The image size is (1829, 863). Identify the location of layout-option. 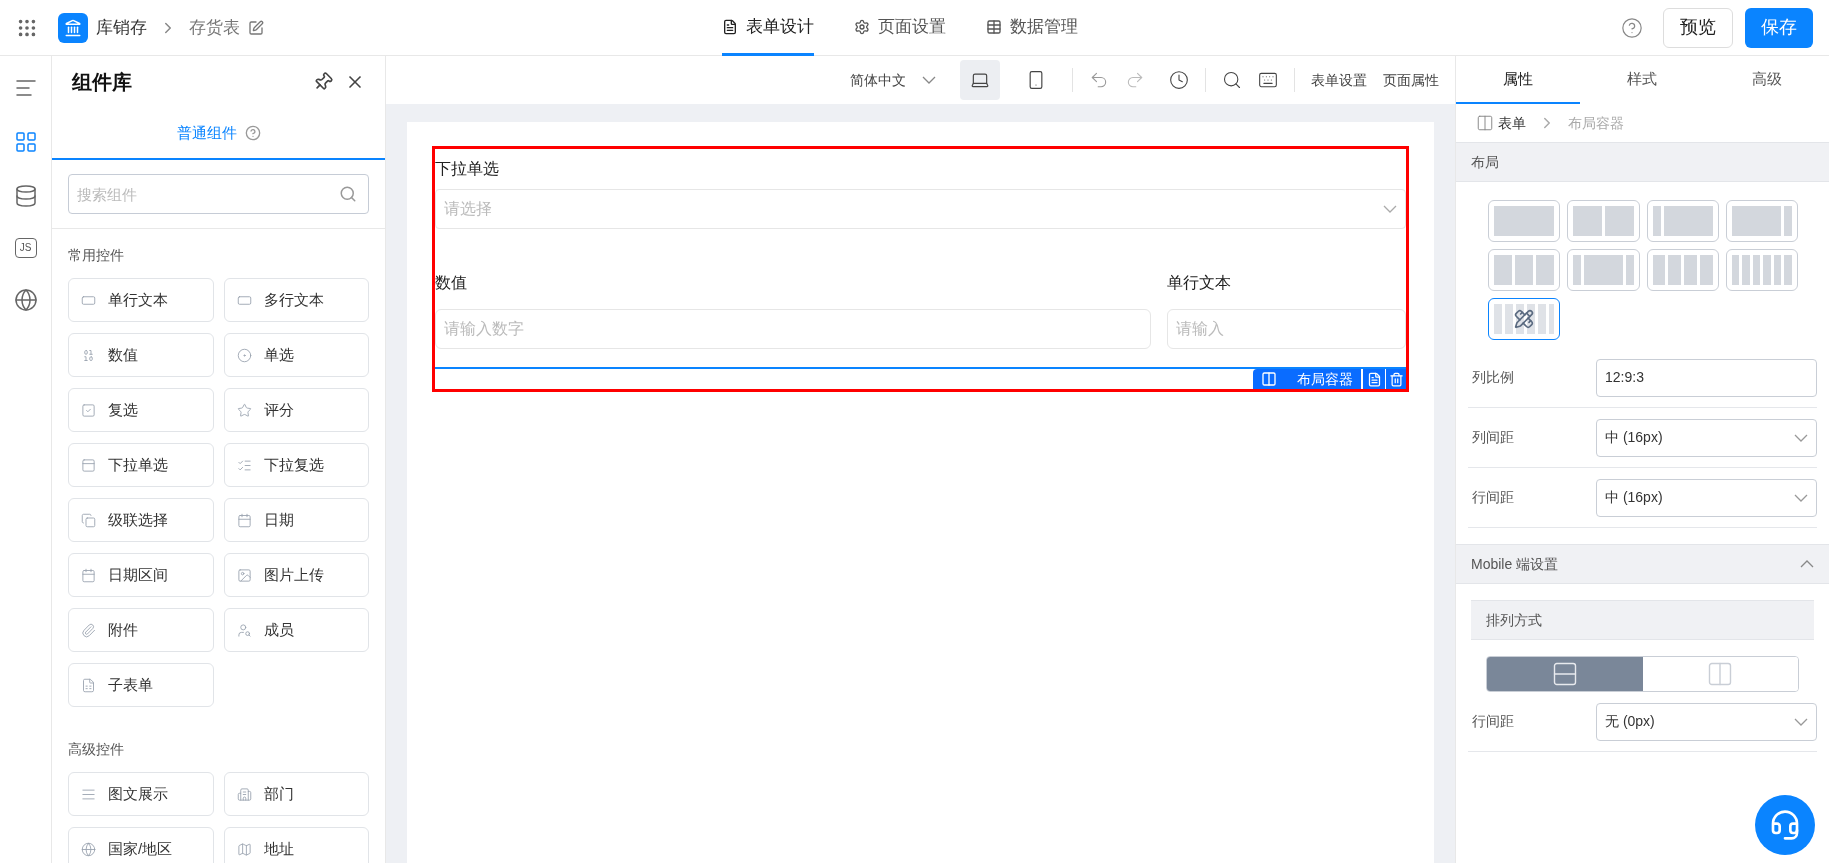
(1524, 319).